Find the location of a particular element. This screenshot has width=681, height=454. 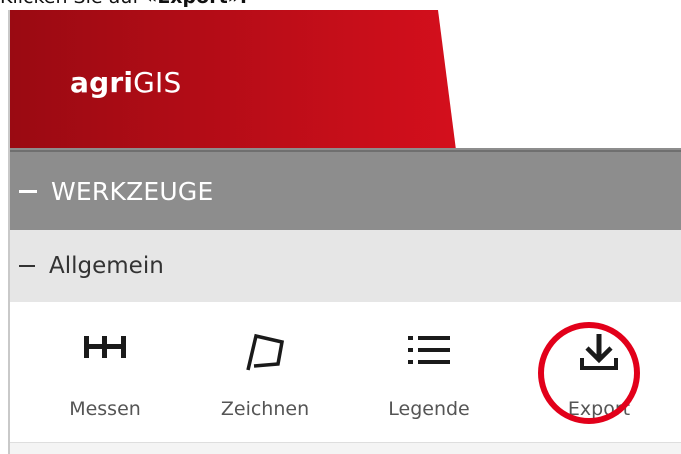

list-icon is located at coordinates (429, 350).